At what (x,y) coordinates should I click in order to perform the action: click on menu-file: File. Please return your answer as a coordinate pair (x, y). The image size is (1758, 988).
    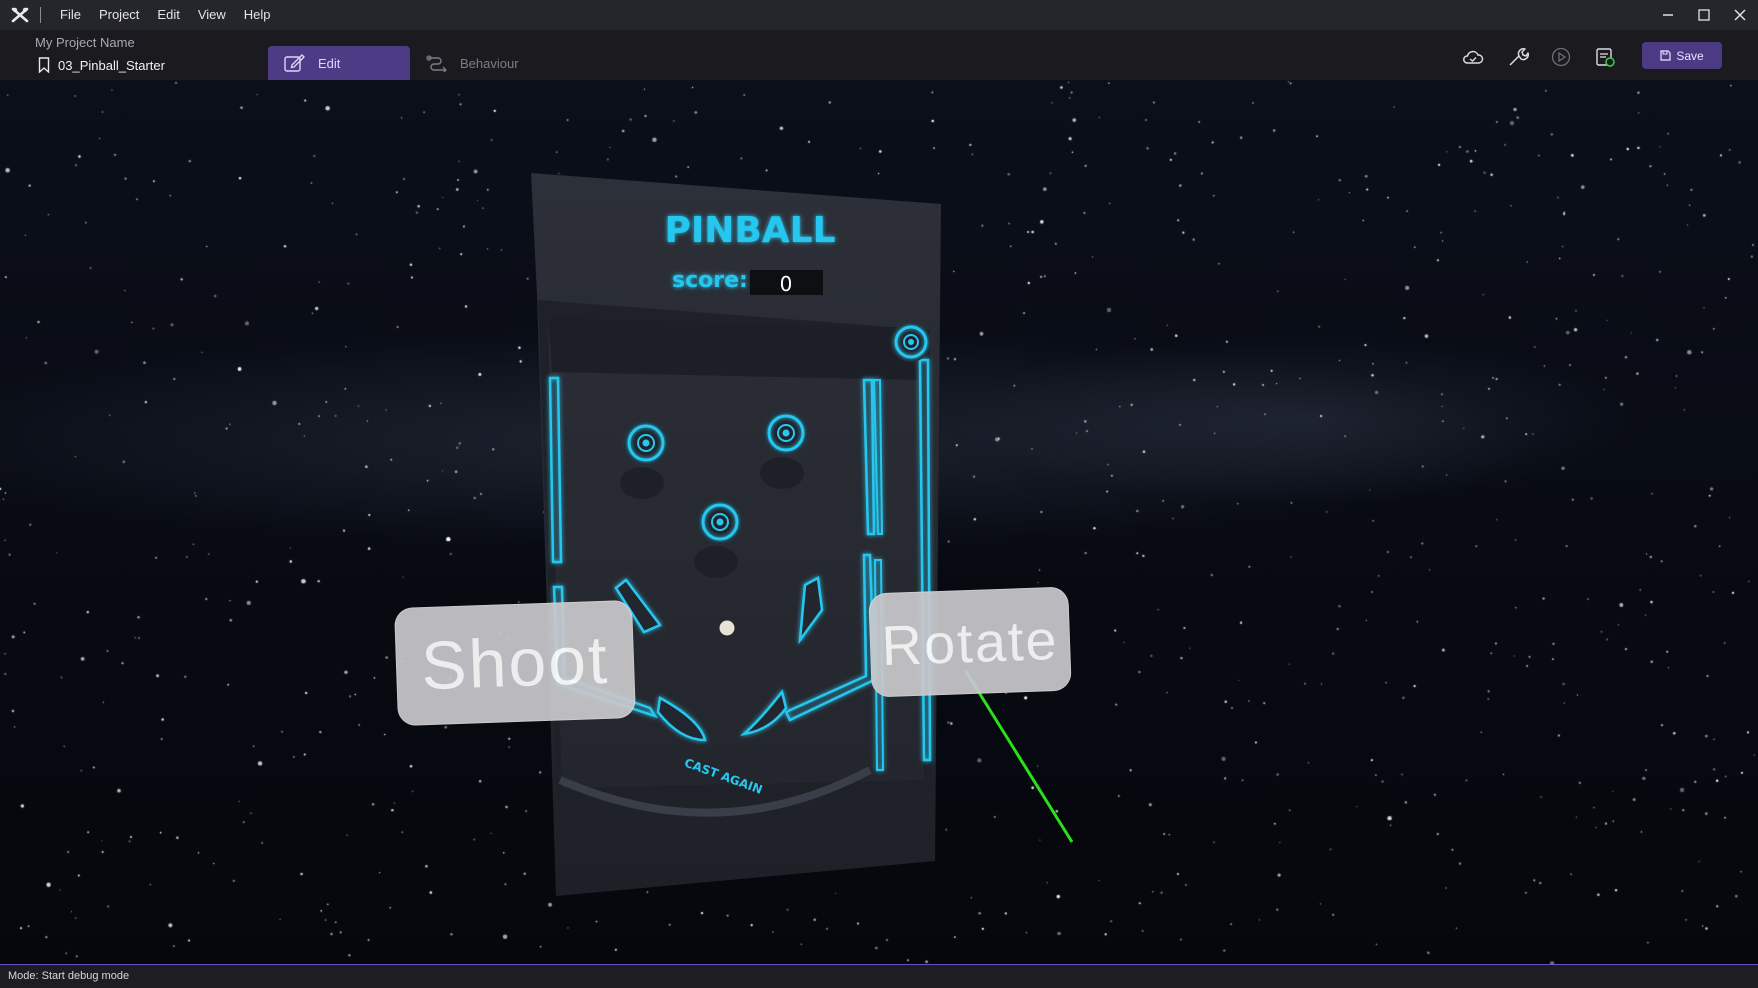
    Looking at the image, I should click on (70, 15).